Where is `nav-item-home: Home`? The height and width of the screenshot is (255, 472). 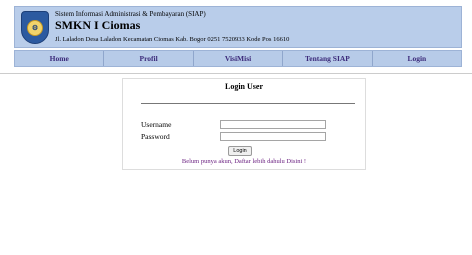
nav-item-home: Home is located at coordinates (60, 58).